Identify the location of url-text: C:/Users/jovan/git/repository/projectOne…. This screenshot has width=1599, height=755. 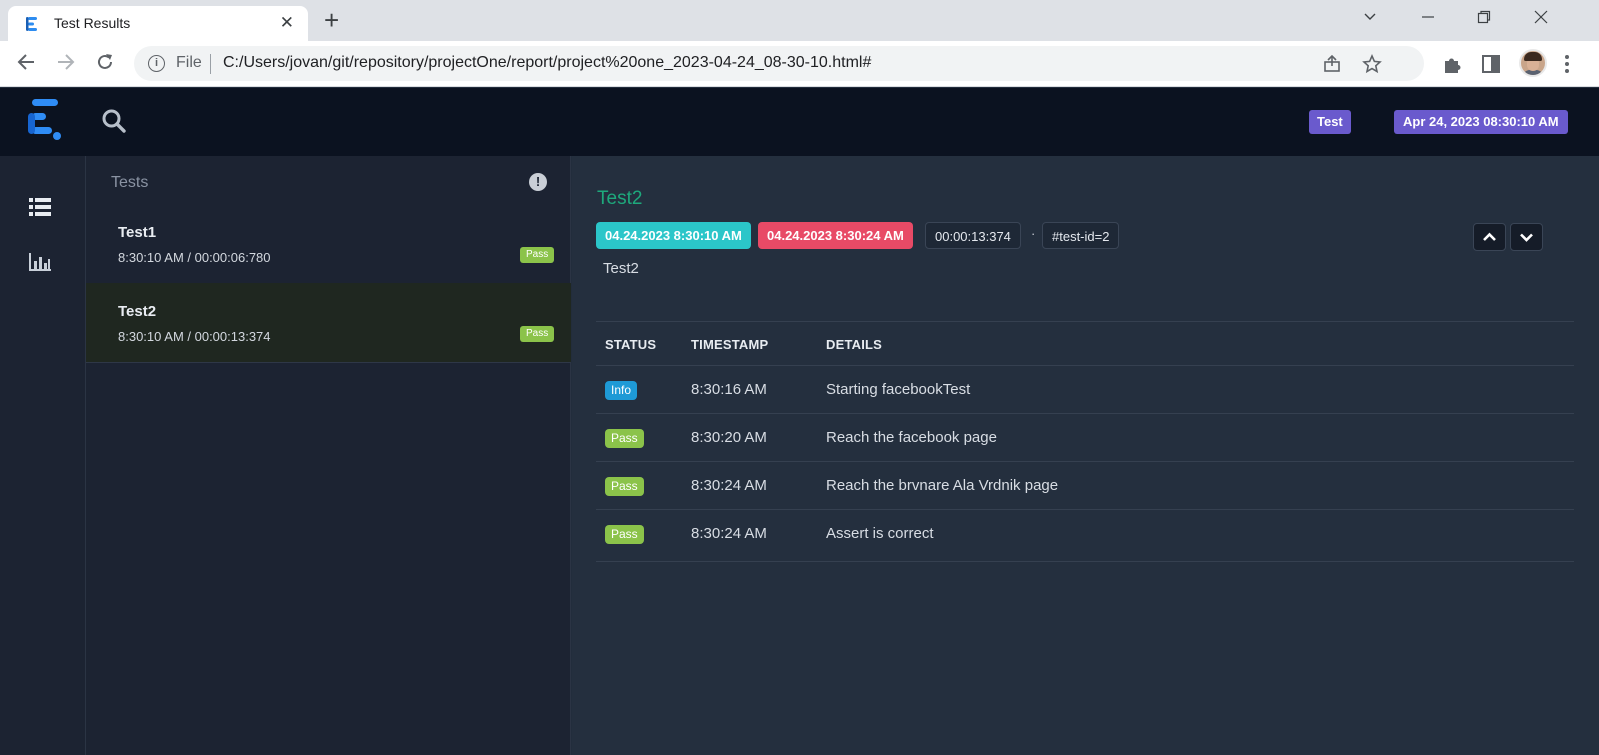
(547, 63).